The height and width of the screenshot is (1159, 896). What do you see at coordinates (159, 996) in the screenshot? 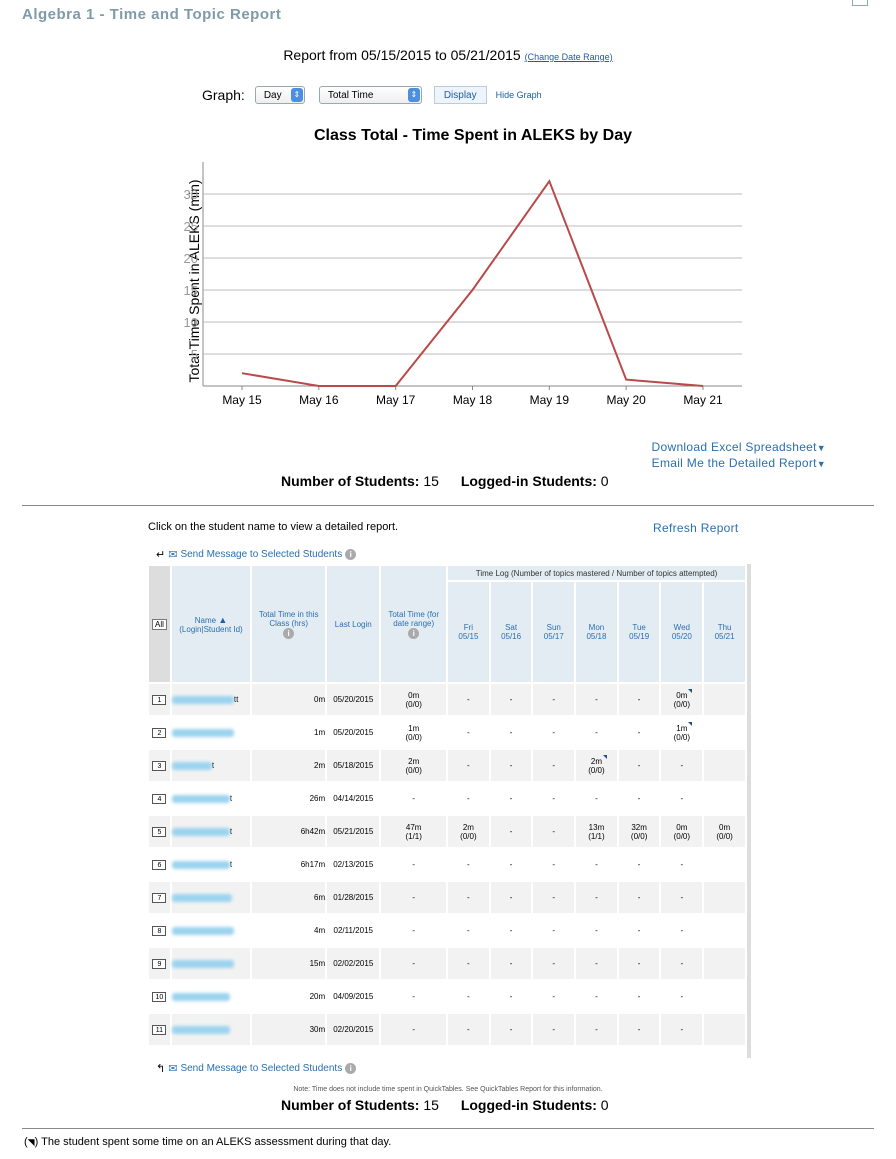
I see `row-select-checkbox: 10` at bounding box center [159, 996].